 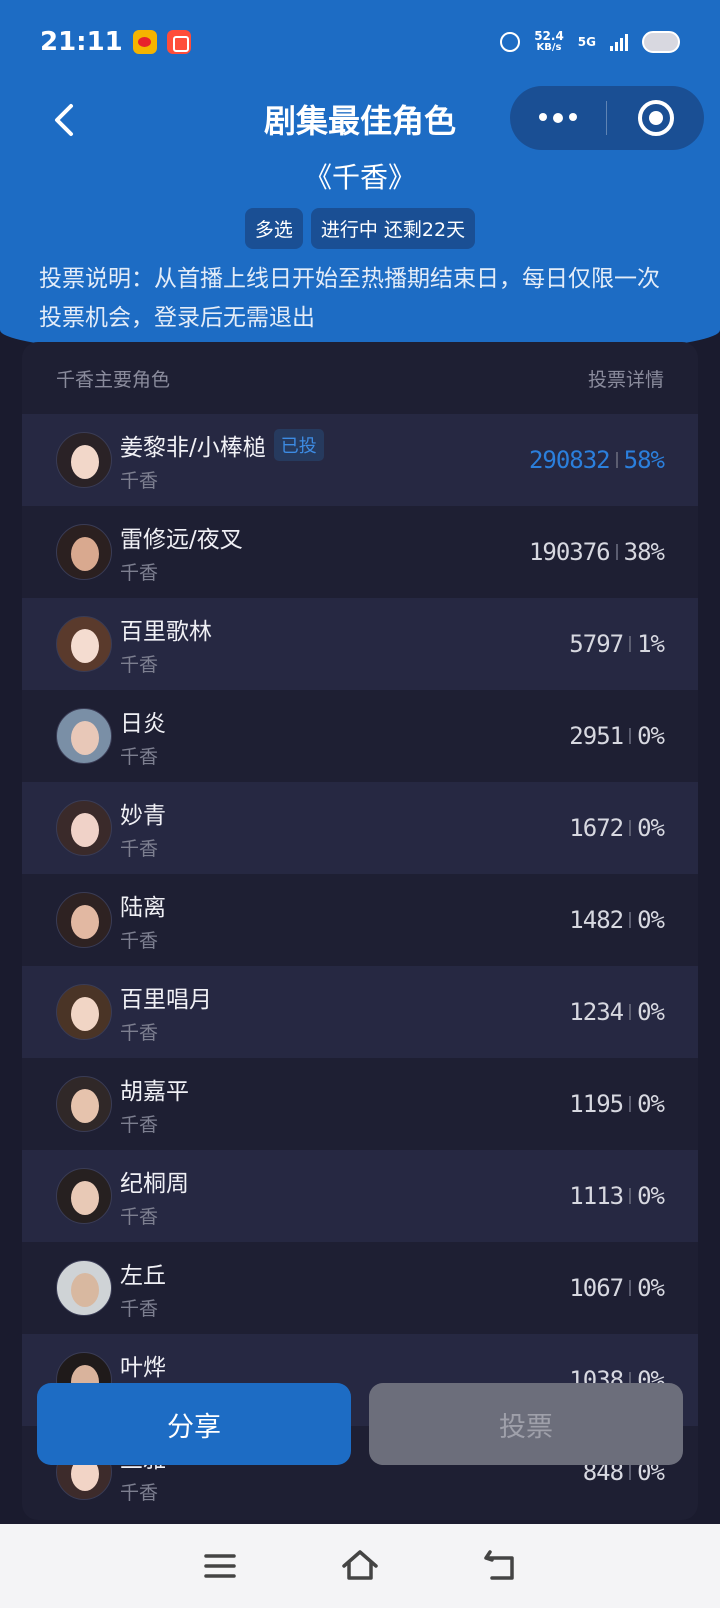 I want to click on candidate-name: 百里歌林, so click(x=166, y=631).